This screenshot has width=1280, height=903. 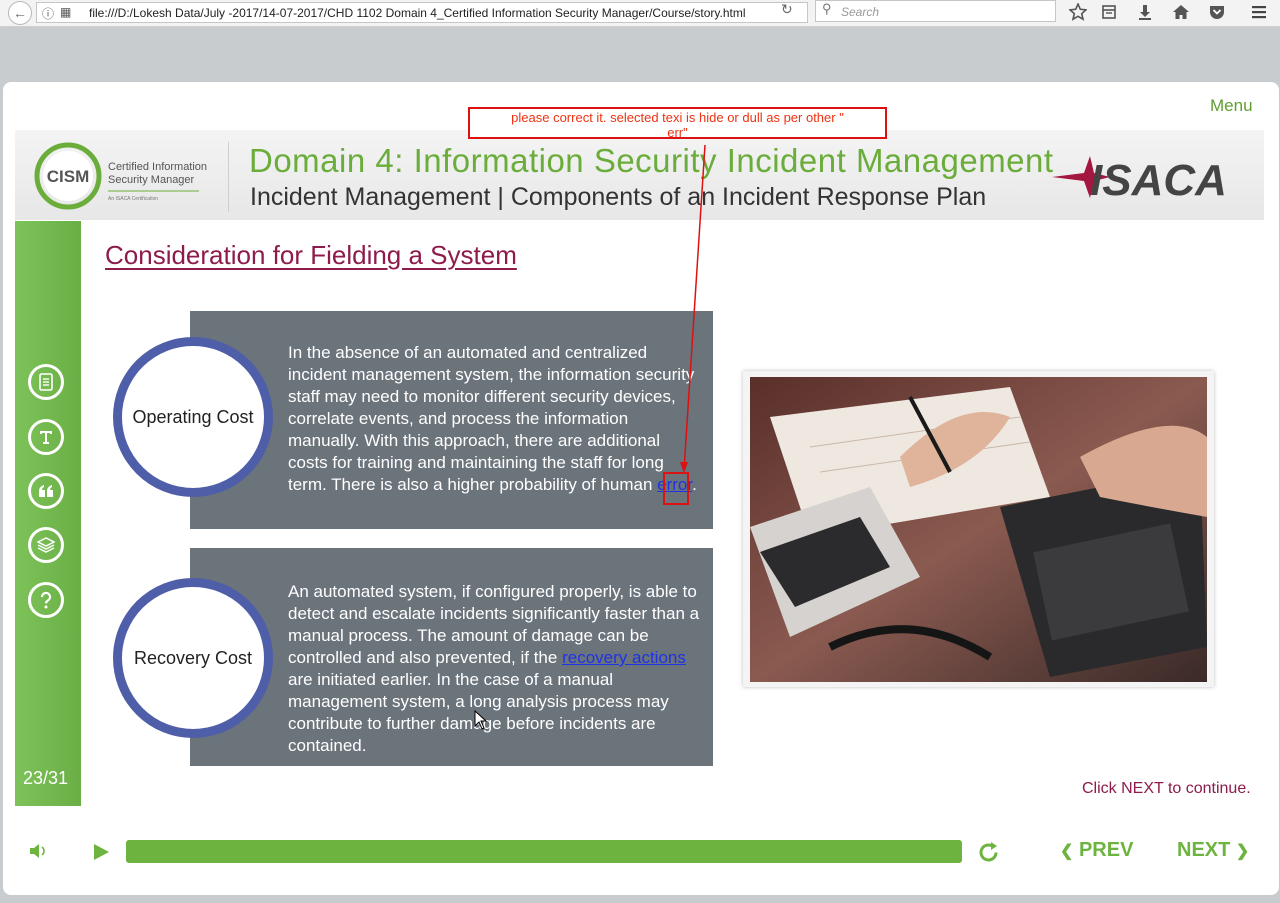 I want to click on pocket-icon, so click(x=1217, y=12).